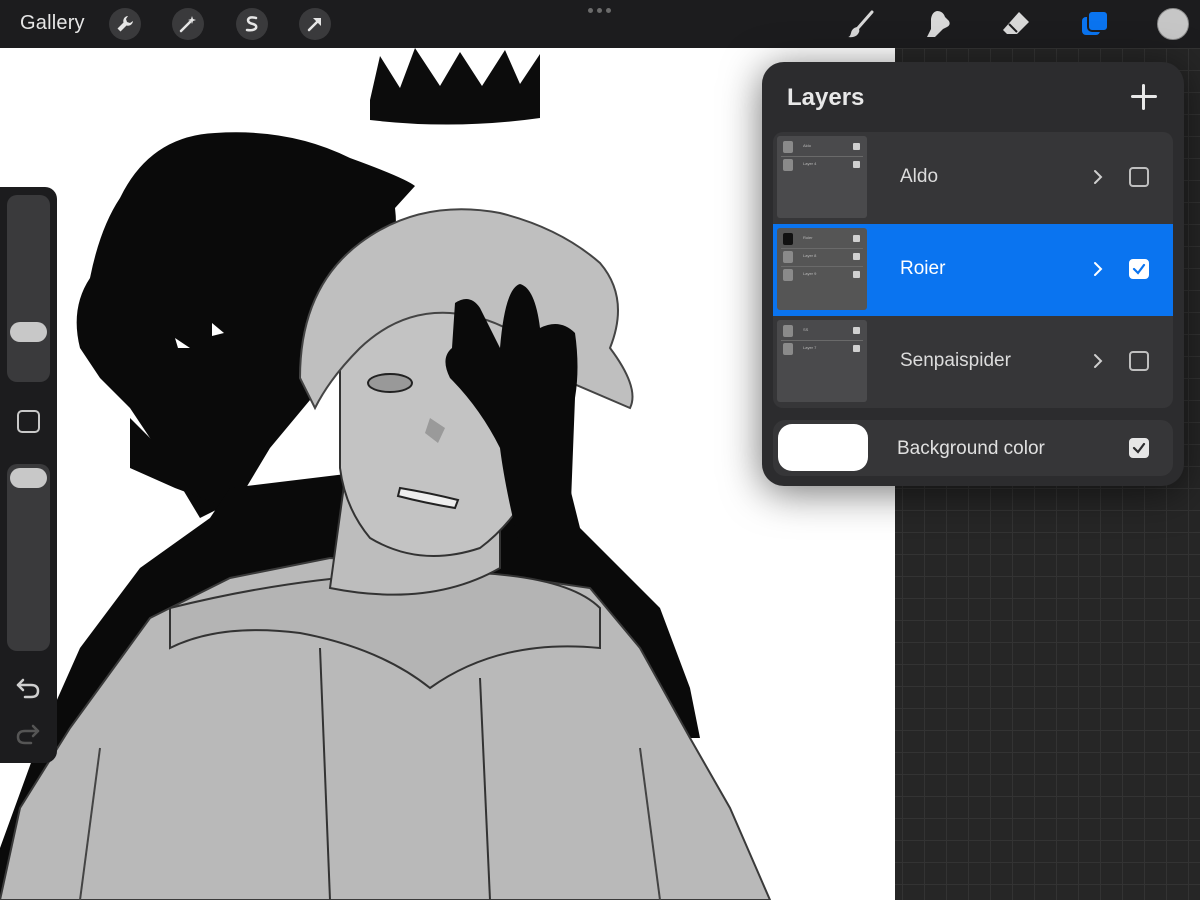 The width and height of the screenshot is (1200, 900). What do you see at coordinates (390, 383) in the screenshot?
I see `eye` at bounding box center [390, 383].